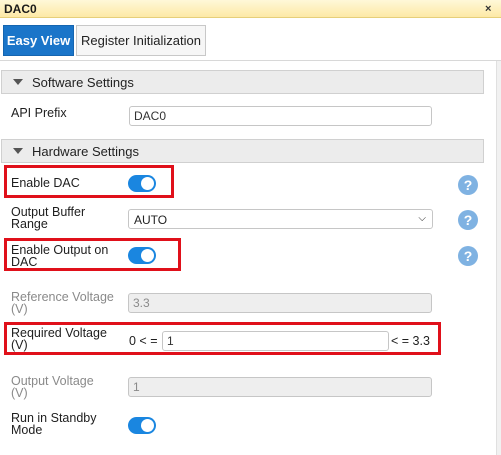 Image resolution: width=501 pixels, height=455 pixels. Describe the element at coordinates (242, 151) in the screenshot. I see `section-hardware-settings: Hardware Settings` at that location.